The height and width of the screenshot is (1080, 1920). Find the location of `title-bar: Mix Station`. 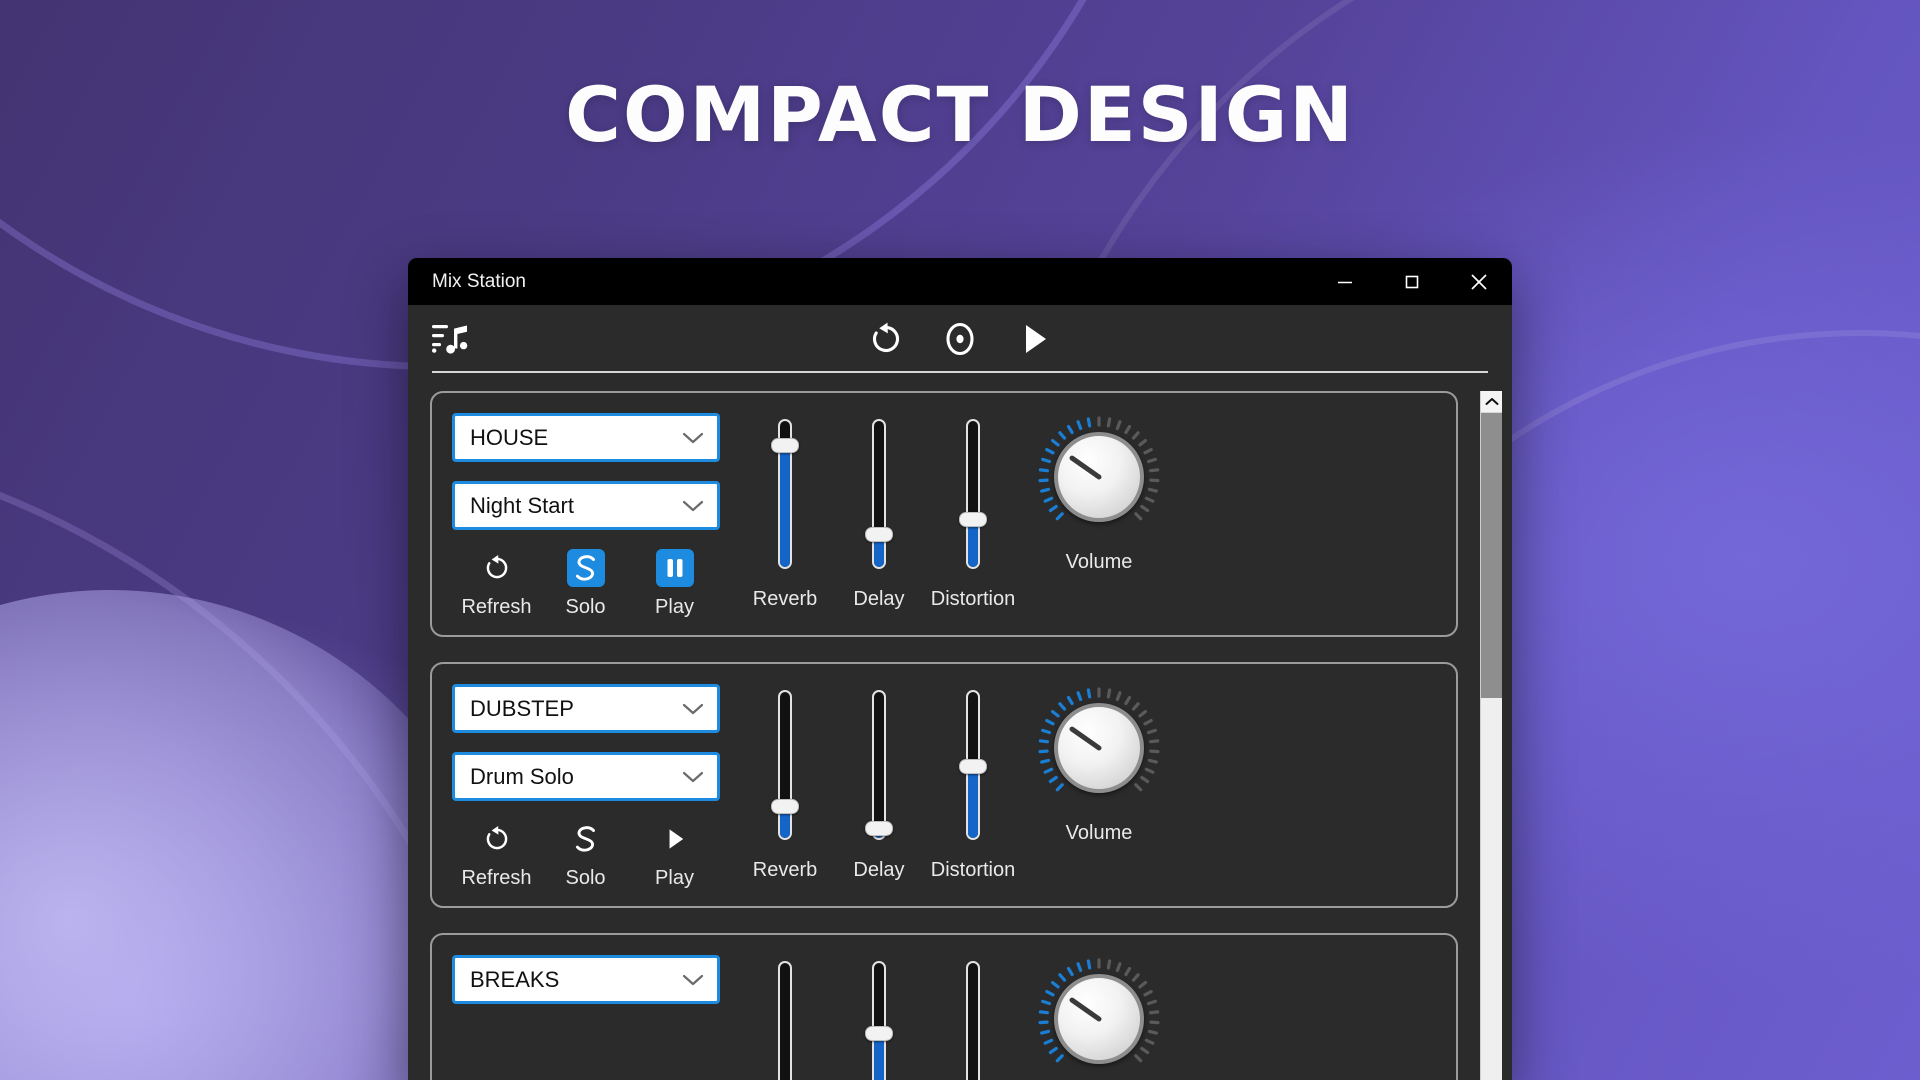

title-bar: Mix Station is located at coordinates (960, 281).